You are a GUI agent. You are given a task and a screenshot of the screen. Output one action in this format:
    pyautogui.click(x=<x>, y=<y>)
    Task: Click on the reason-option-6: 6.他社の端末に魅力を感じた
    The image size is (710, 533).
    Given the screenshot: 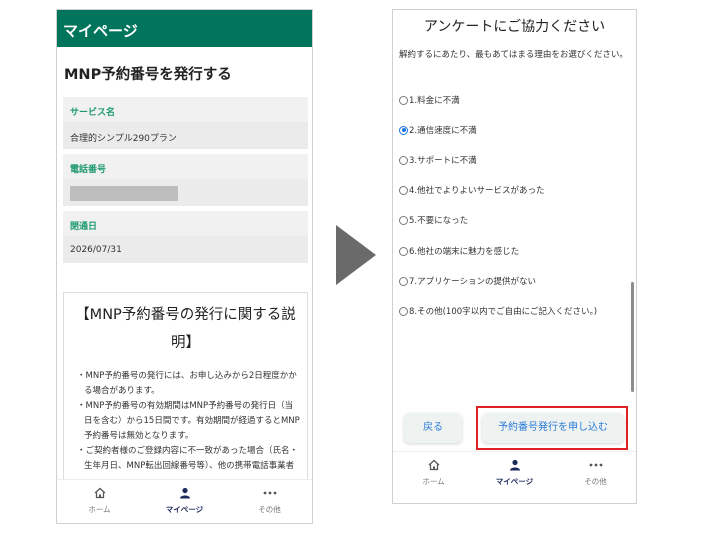 What is the action you would take?
    pyautogui.click(x=459, y=251)
    